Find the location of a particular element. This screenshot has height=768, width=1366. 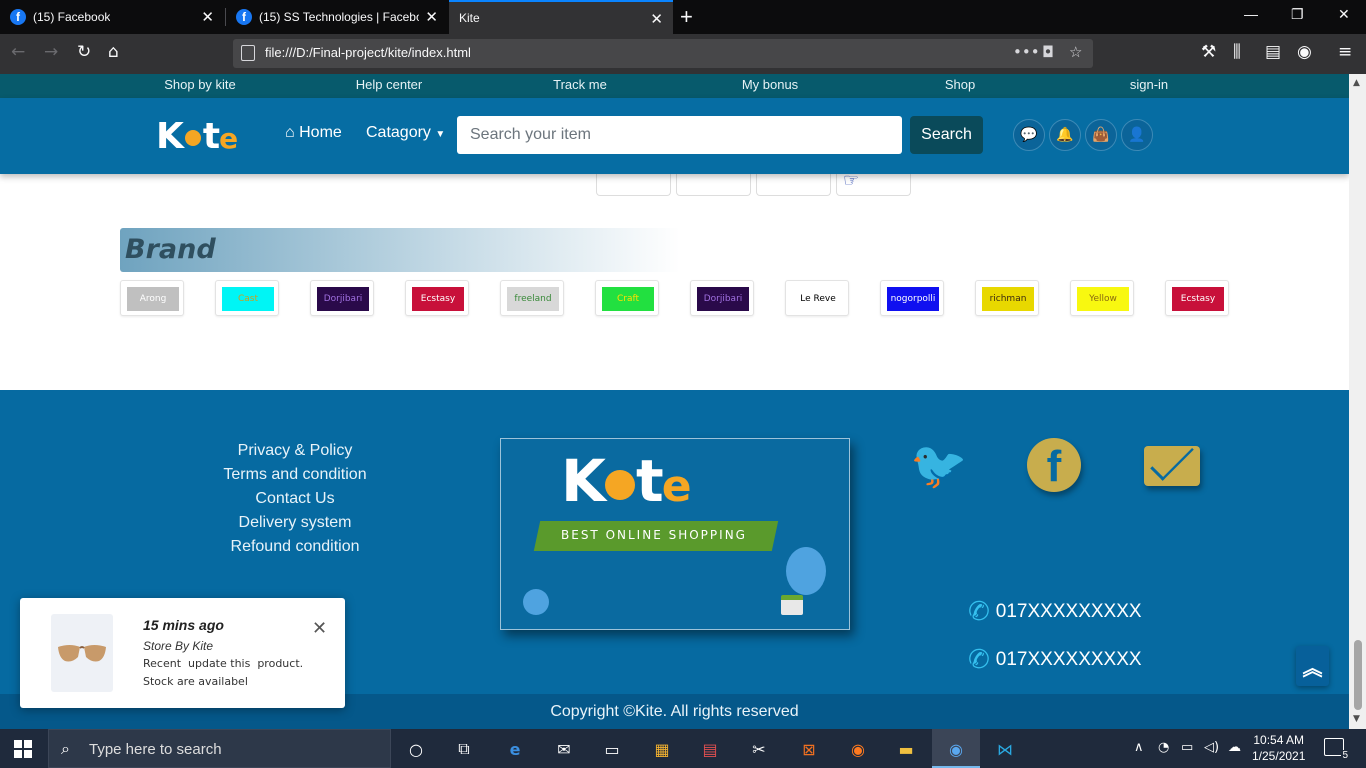

library-icon: ⫼ is located at coordinates (1237, 52).